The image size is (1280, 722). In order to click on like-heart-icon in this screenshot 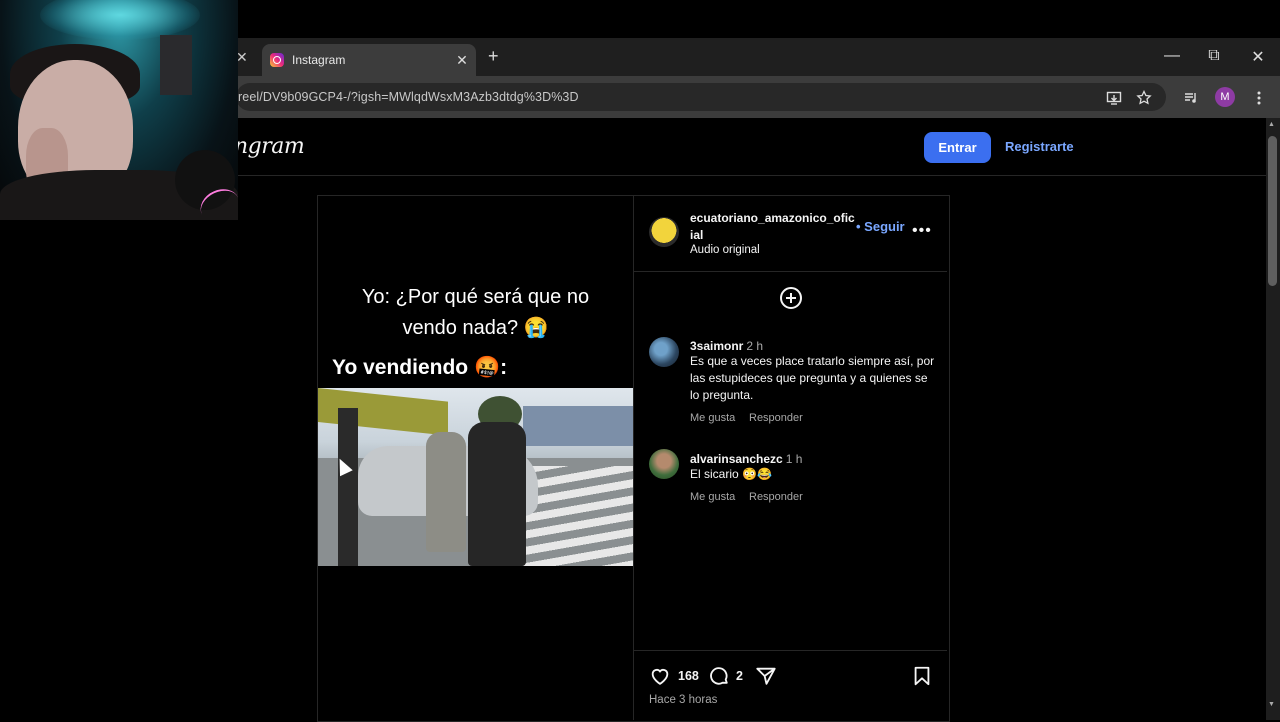, I will do `click(660, 676)`.